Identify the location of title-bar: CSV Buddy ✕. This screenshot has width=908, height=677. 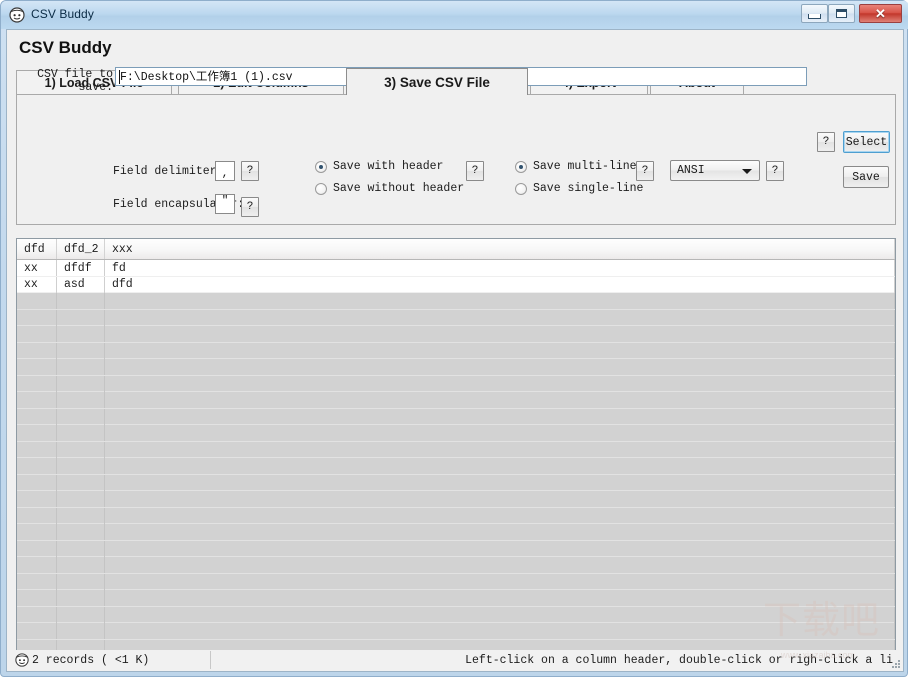
(454, 15).